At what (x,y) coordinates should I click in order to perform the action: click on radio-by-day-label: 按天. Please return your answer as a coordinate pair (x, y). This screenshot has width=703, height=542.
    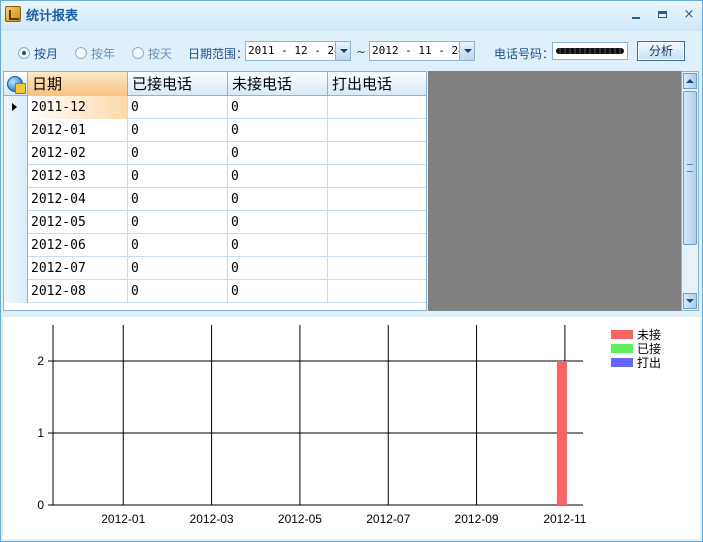
    Looking at the image, I should click on (160, 53).